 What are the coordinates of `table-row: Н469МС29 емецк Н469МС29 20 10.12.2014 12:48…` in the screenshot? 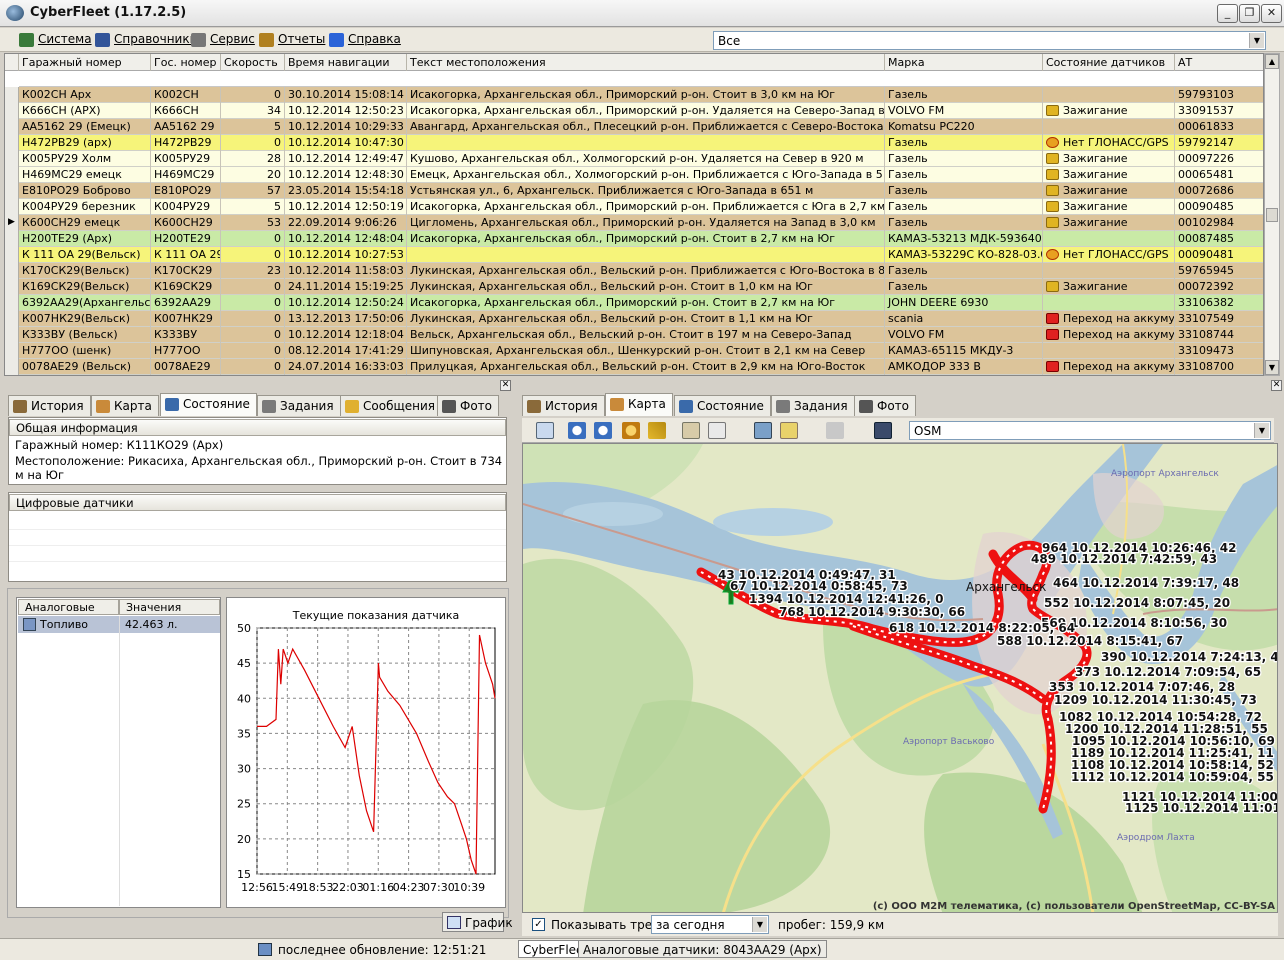 It's located at (634, 175).